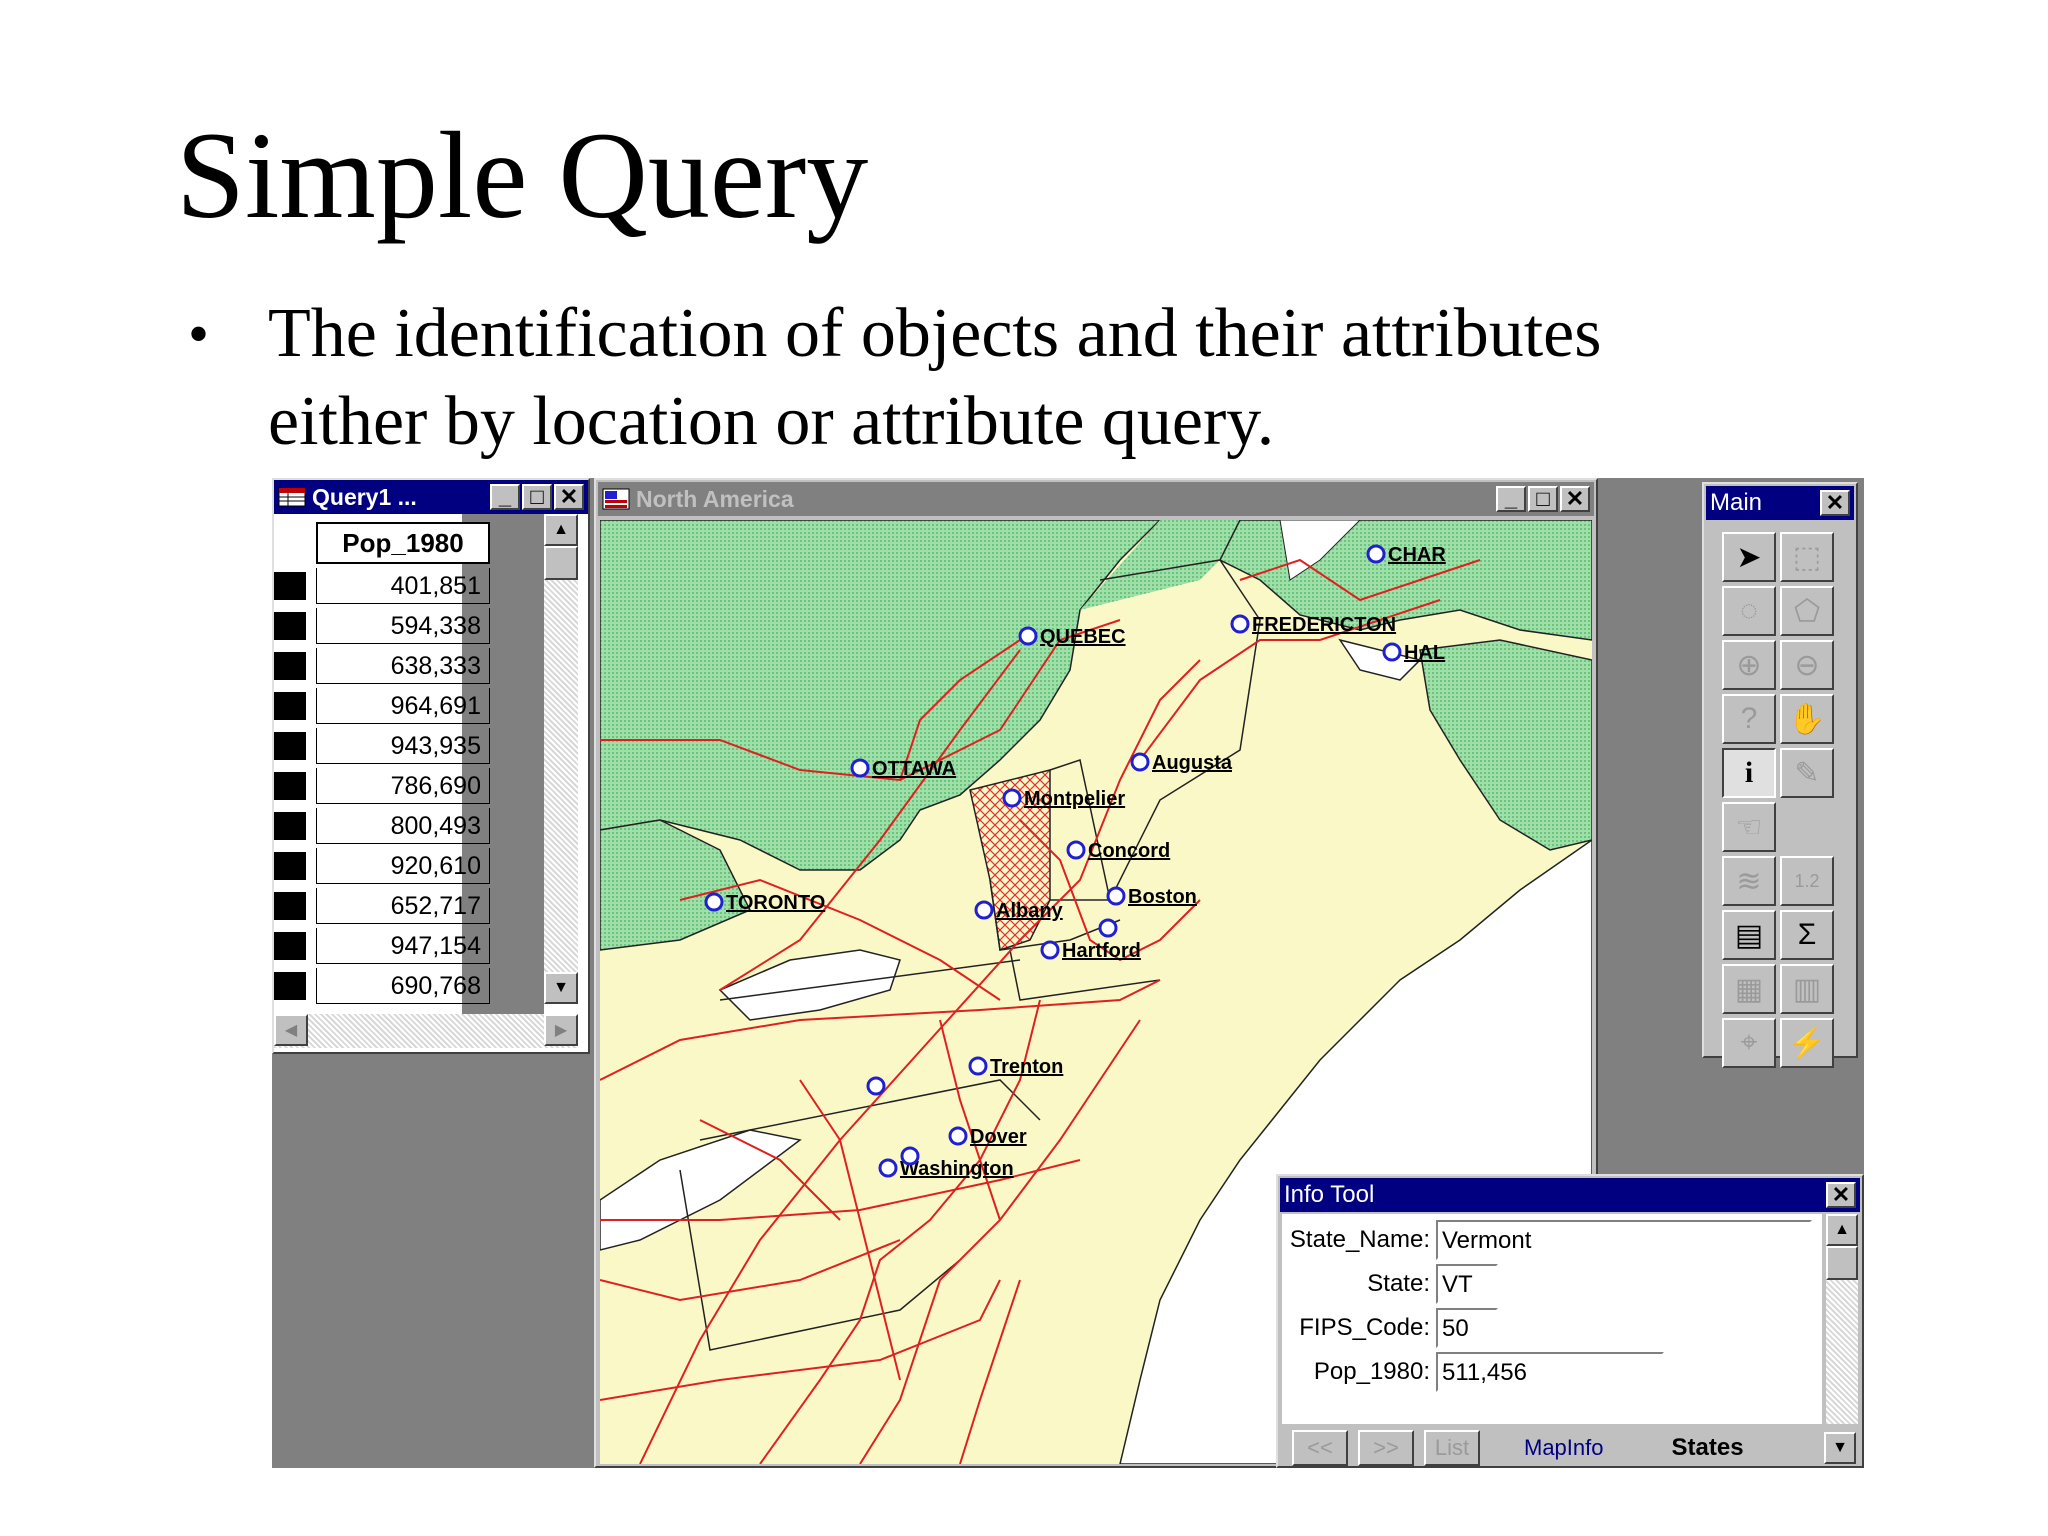 The height and width of the screenshot is (1536, 2048). Describe the element at coordinates (1807, 881) in the screenshot. I see `ruler-tool: 1.2` at that location.